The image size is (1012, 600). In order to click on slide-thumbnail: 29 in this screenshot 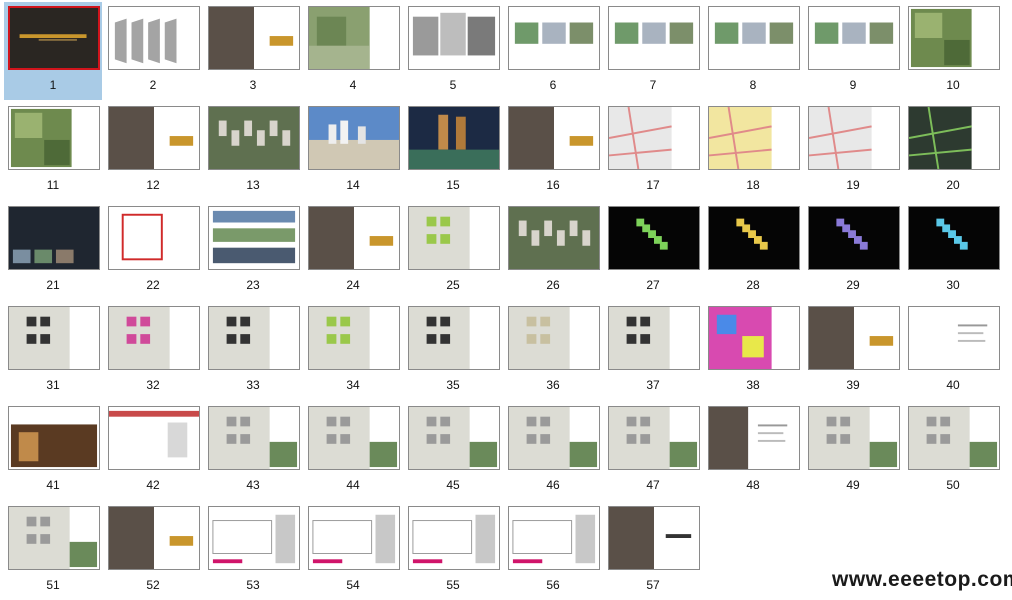, I will do `click(850, 250)`.